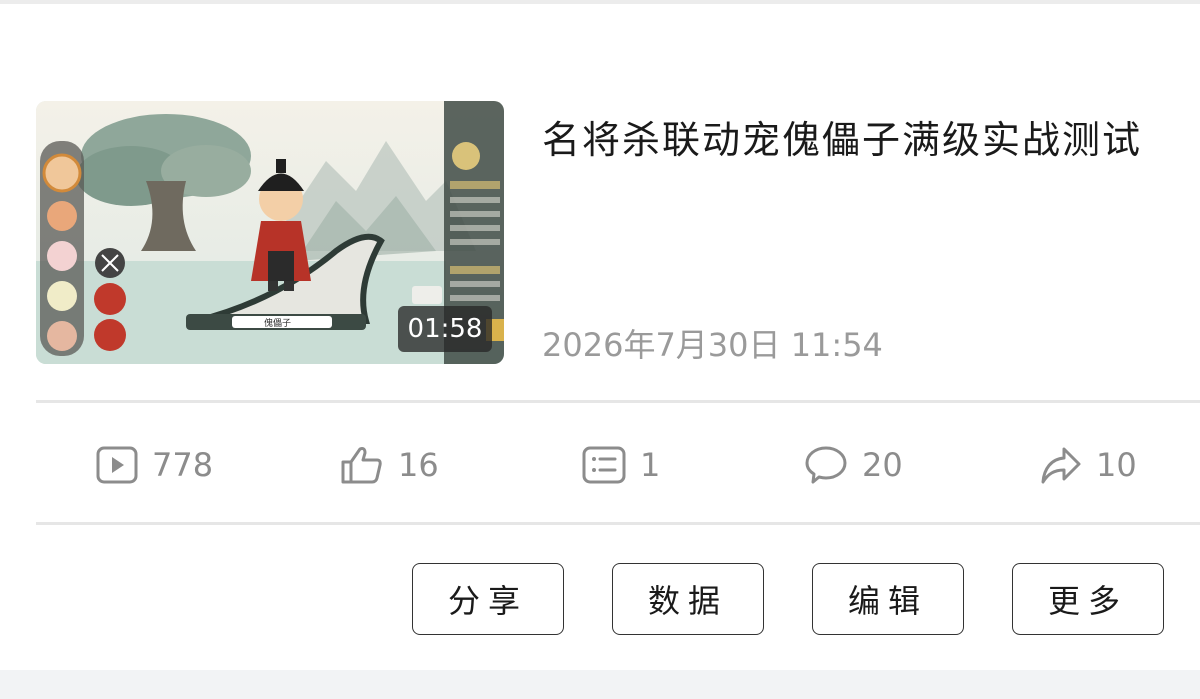  What do you see at coordinates (688, 599) in the screenshot?
I see `data-button: 数据` at bounding box center [688, 599].